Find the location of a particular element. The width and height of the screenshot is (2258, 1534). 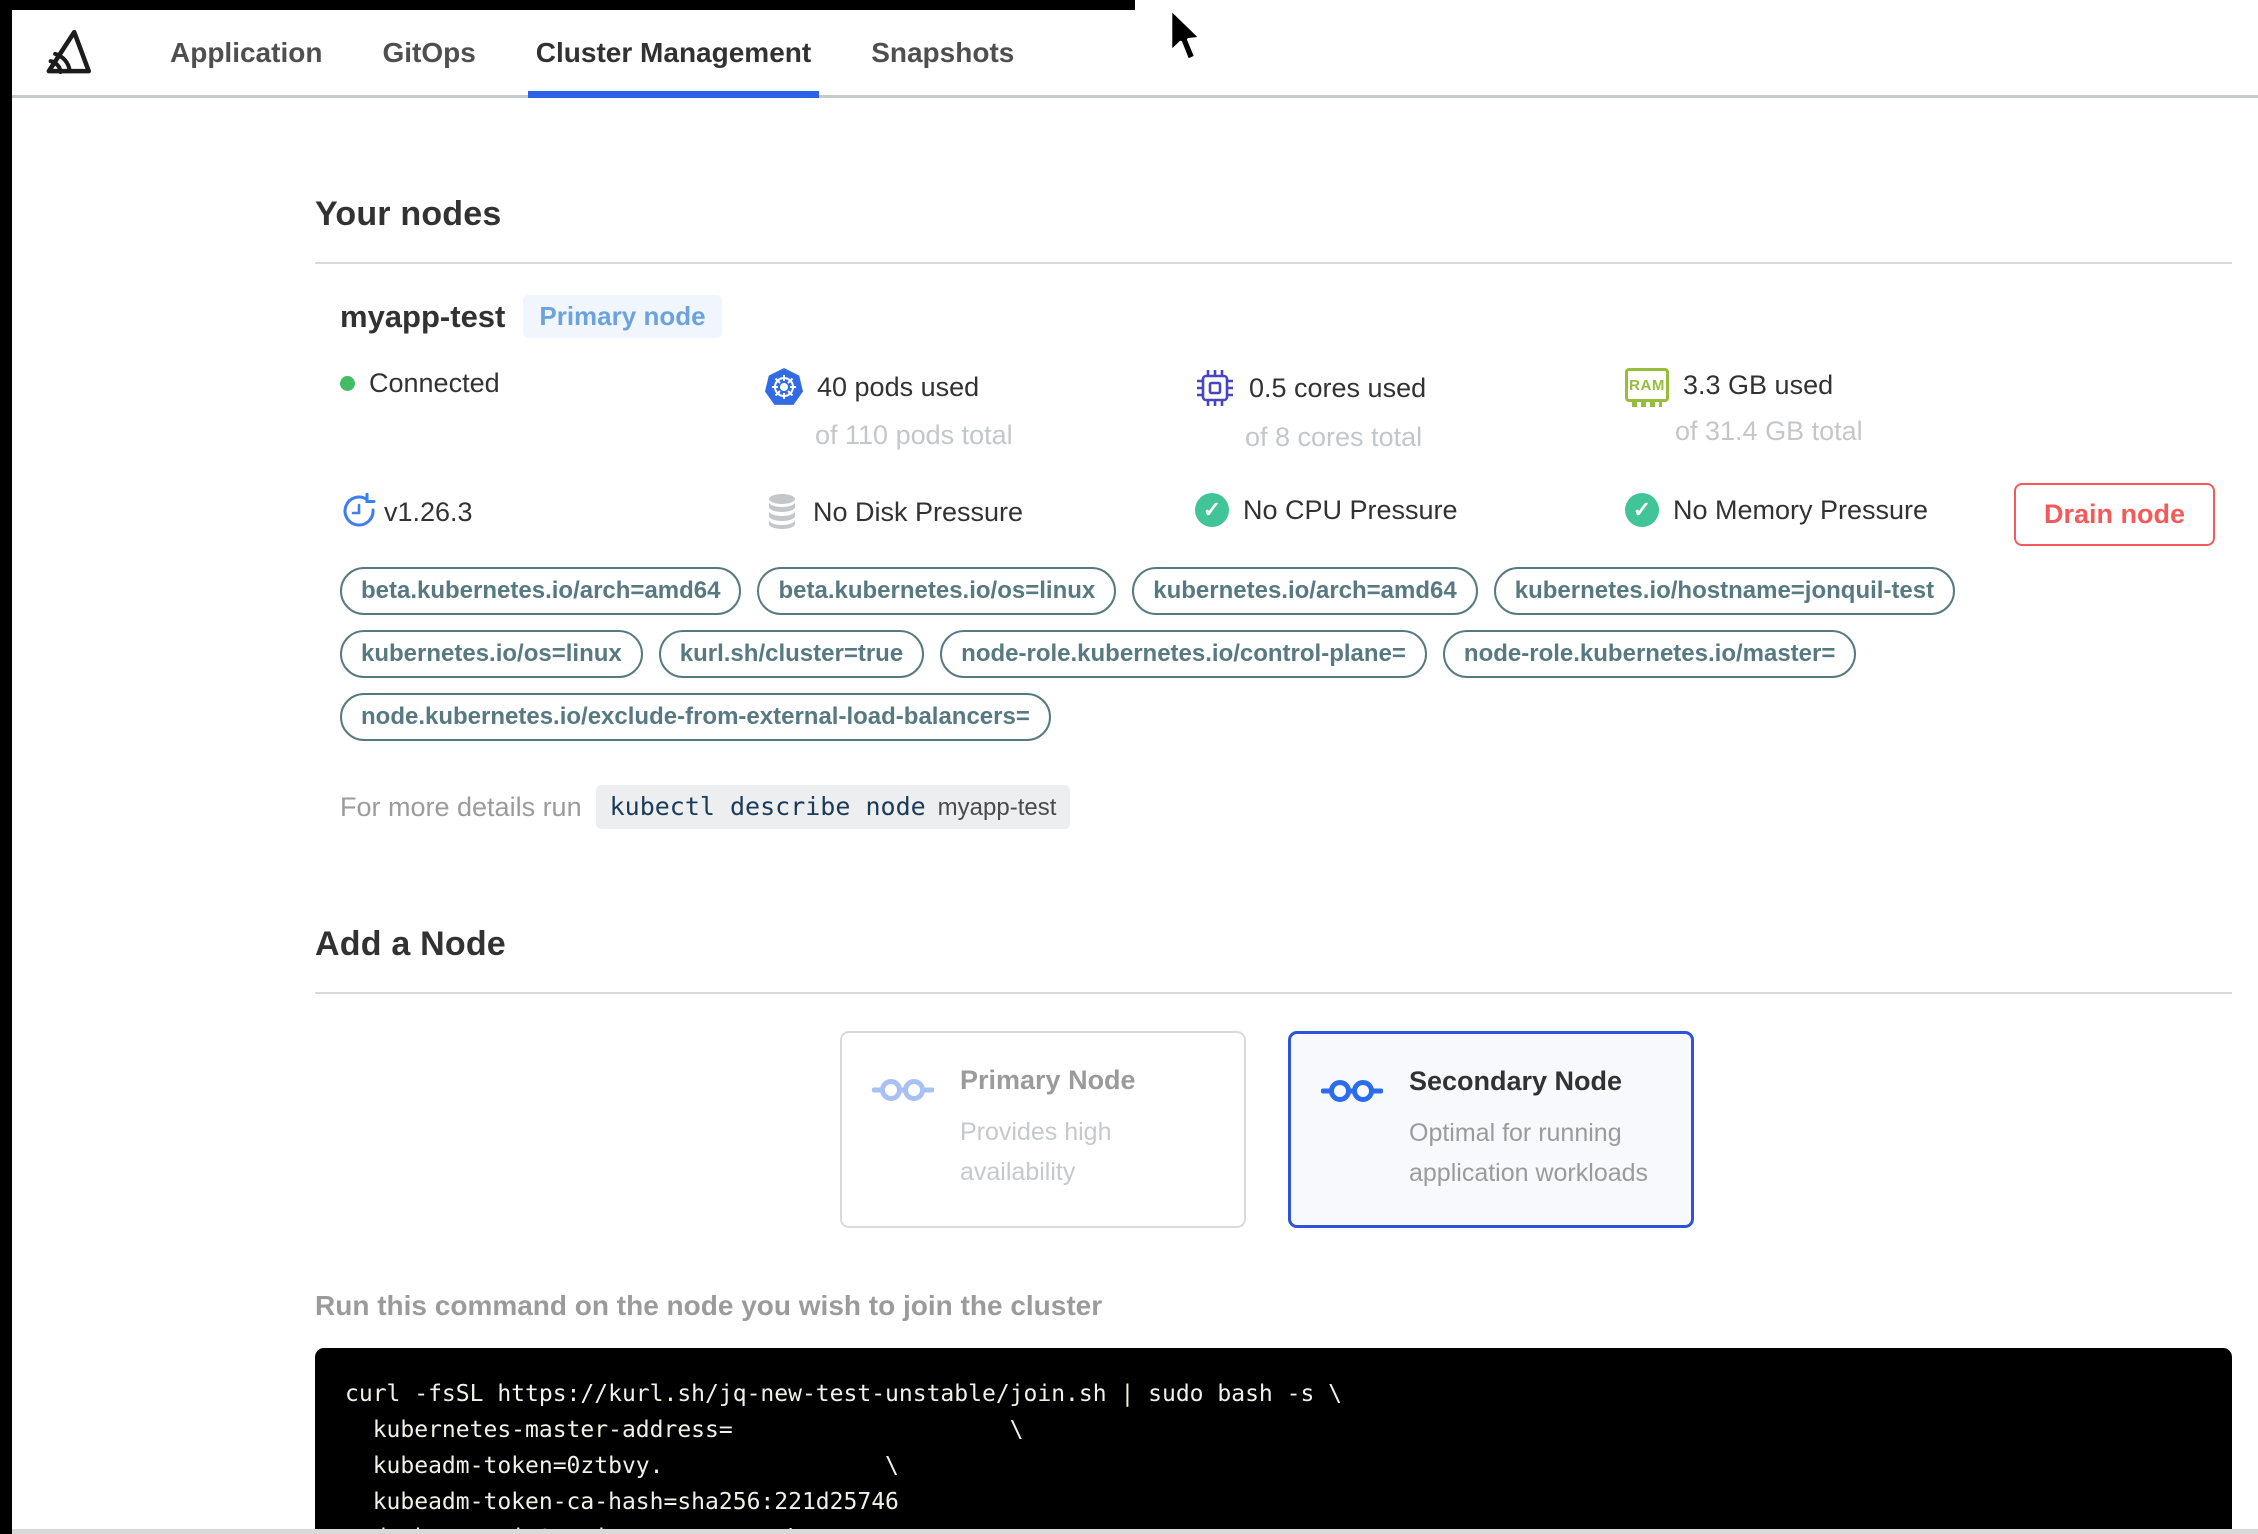

cpu-pressure-stat: ✓ No CPU Pressure is located at coordinates (1410, 510).